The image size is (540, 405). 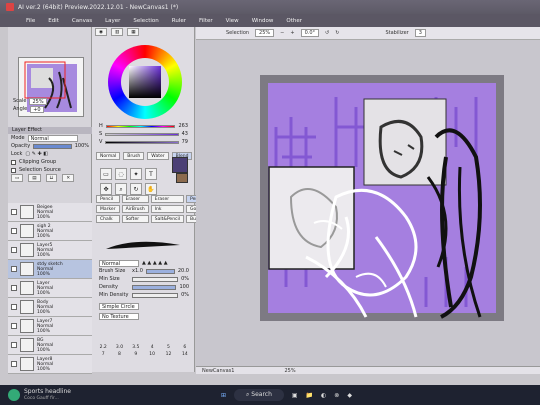 What do you see at coordinates (180, 165) in the screenshot?
I see `primary-color-swatch` at bounding box center [180, 165].